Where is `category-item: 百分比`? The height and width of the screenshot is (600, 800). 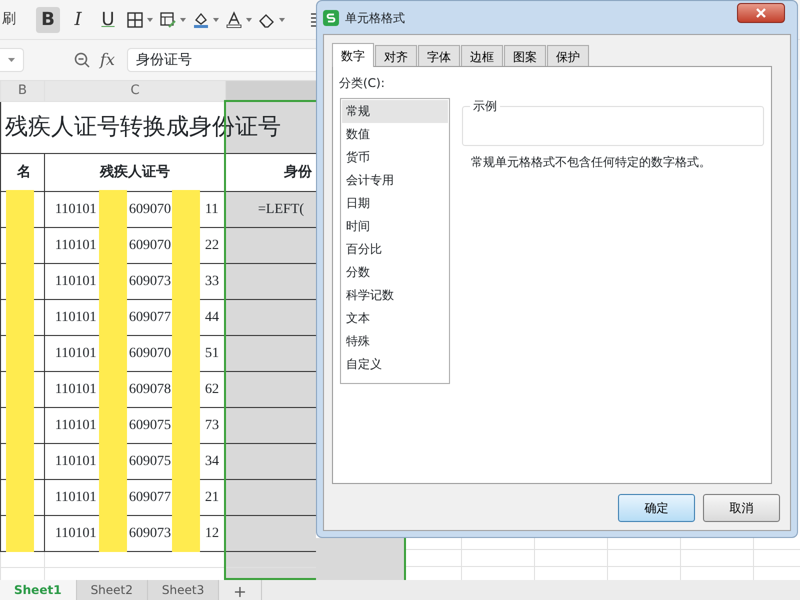
category-item: 百分比 is located at coordinates (395, 249).